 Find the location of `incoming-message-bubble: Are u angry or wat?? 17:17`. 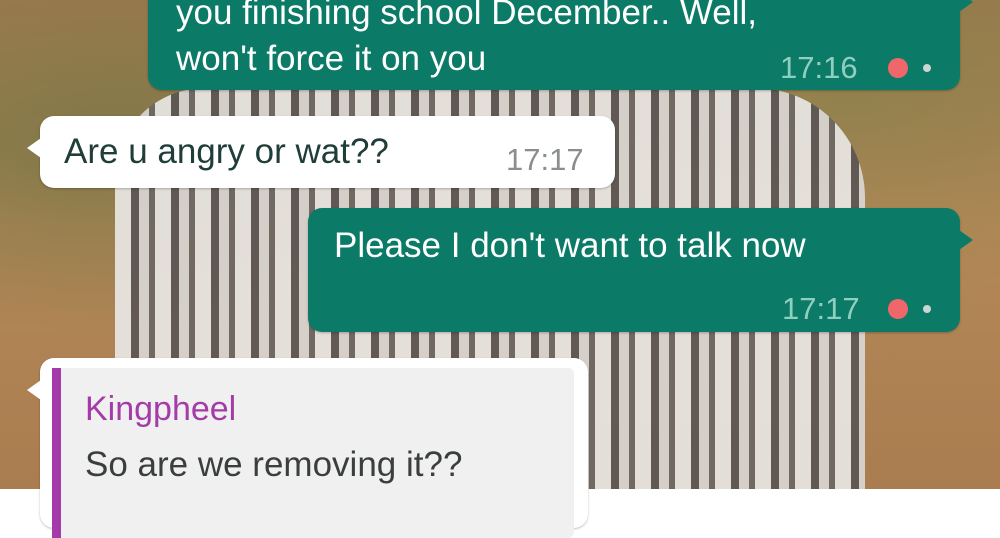

incoming-message-bubble: Are u angry or wat?? 17:17 is located at coordinates (321, 152).